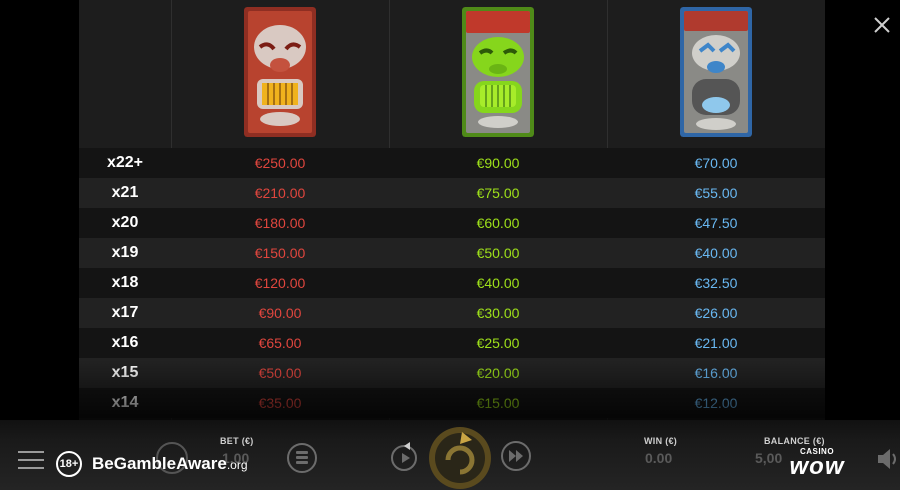 Image resolution: width=900 pixels, height=490 pixels. What do you see at coordinates (125, 312) in the screenshot?
I see `multiplier-cell: x17` at bounding box center [125, 312].